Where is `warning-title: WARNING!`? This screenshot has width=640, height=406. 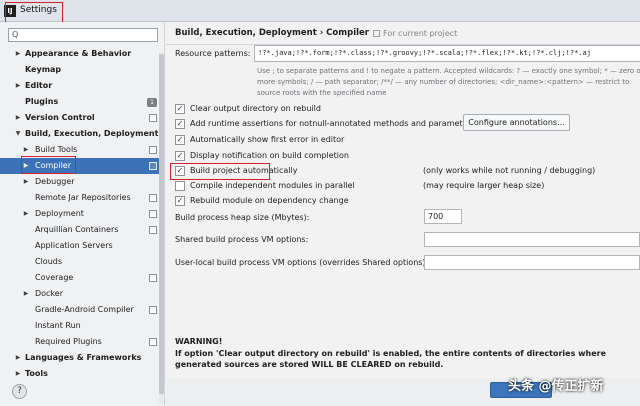 warning-title: WARNING! is located at coordinates (199, 341).